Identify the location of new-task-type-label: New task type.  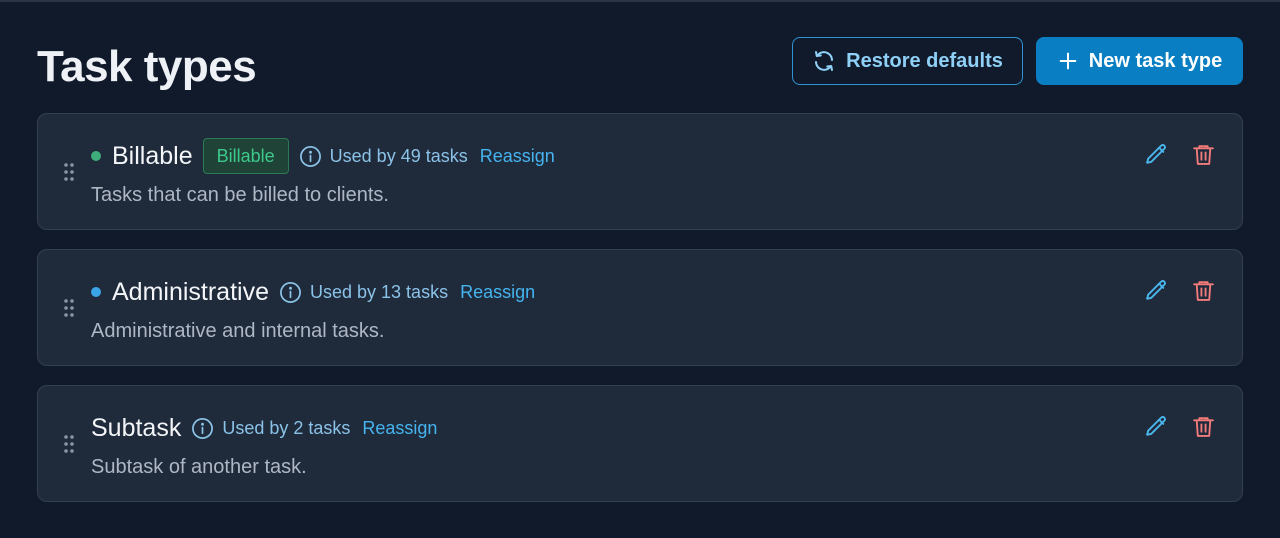
(1155, 60).